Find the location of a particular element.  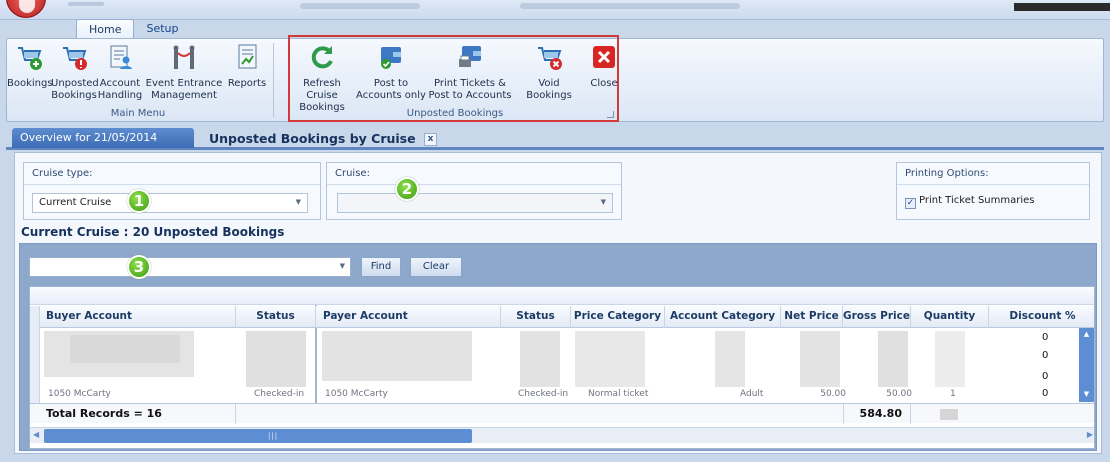

col-quantity: Quantity is located at coordinates (950, 317).